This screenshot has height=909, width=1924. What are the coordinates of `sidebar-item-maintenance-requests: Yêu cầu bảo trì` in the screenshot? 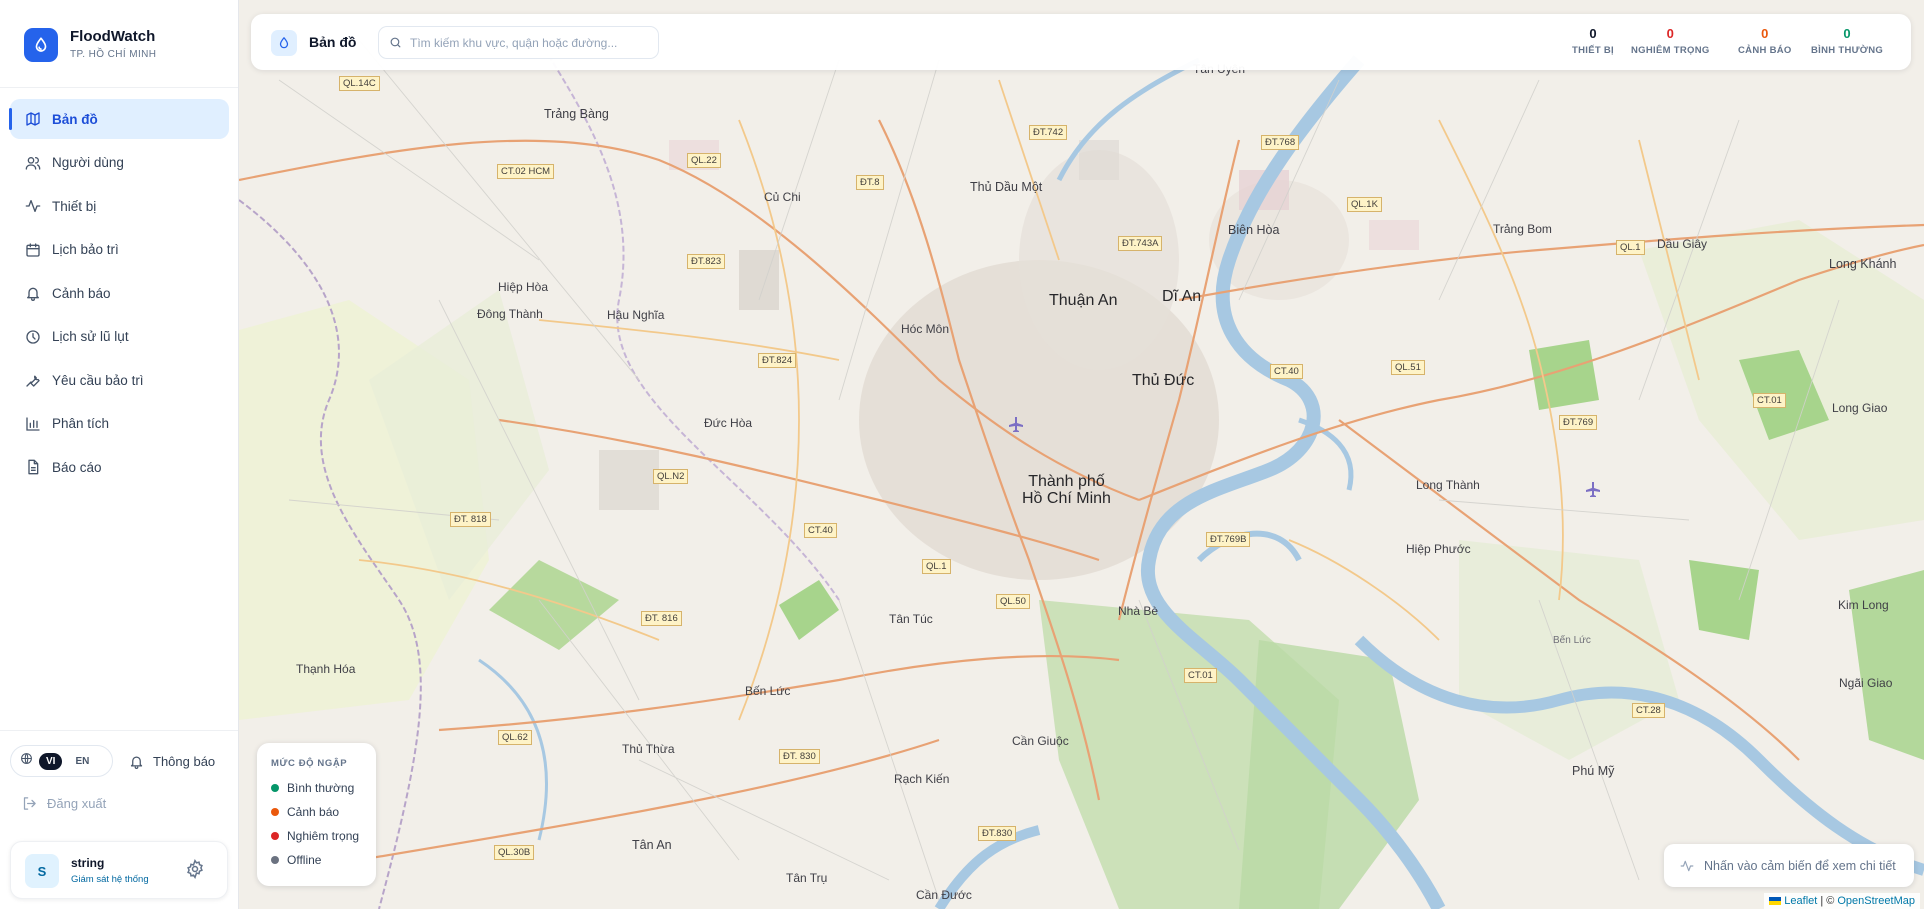 It's located at (119, 380).